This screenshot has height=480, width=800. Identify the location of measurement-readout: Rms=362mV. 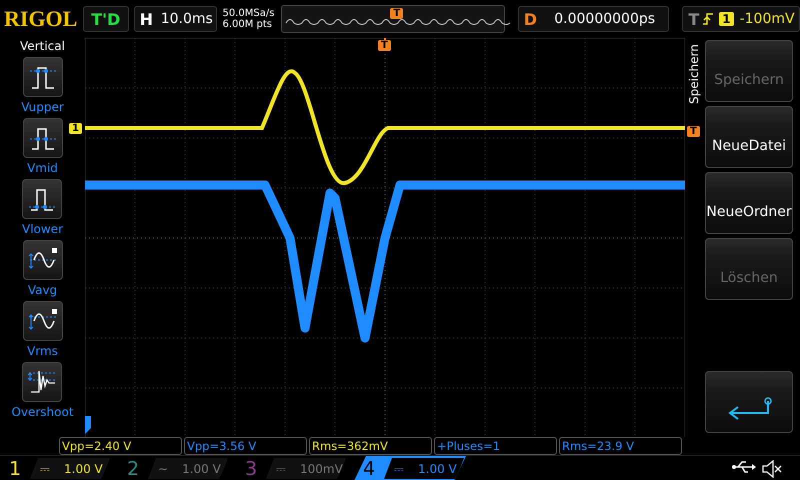
(370, 446).